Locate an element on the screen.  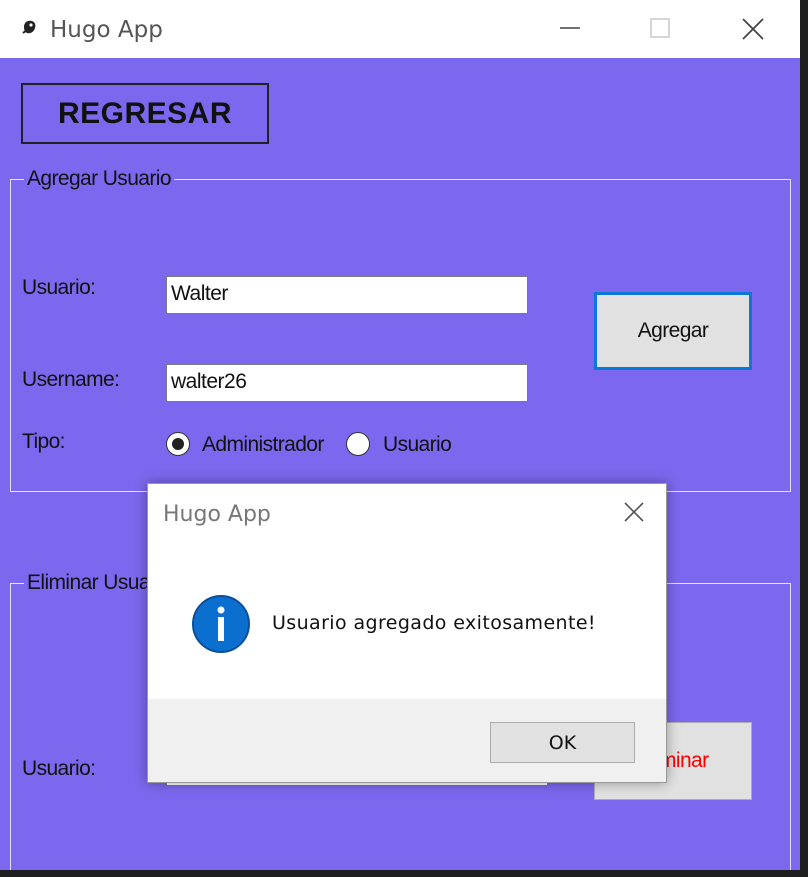
dialog-footer: OK is located at coordinates (407, 740).